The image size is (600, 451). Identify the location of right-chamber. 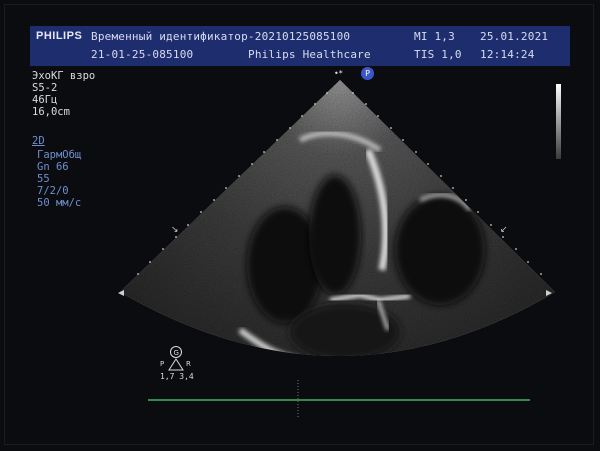
(440, 250).